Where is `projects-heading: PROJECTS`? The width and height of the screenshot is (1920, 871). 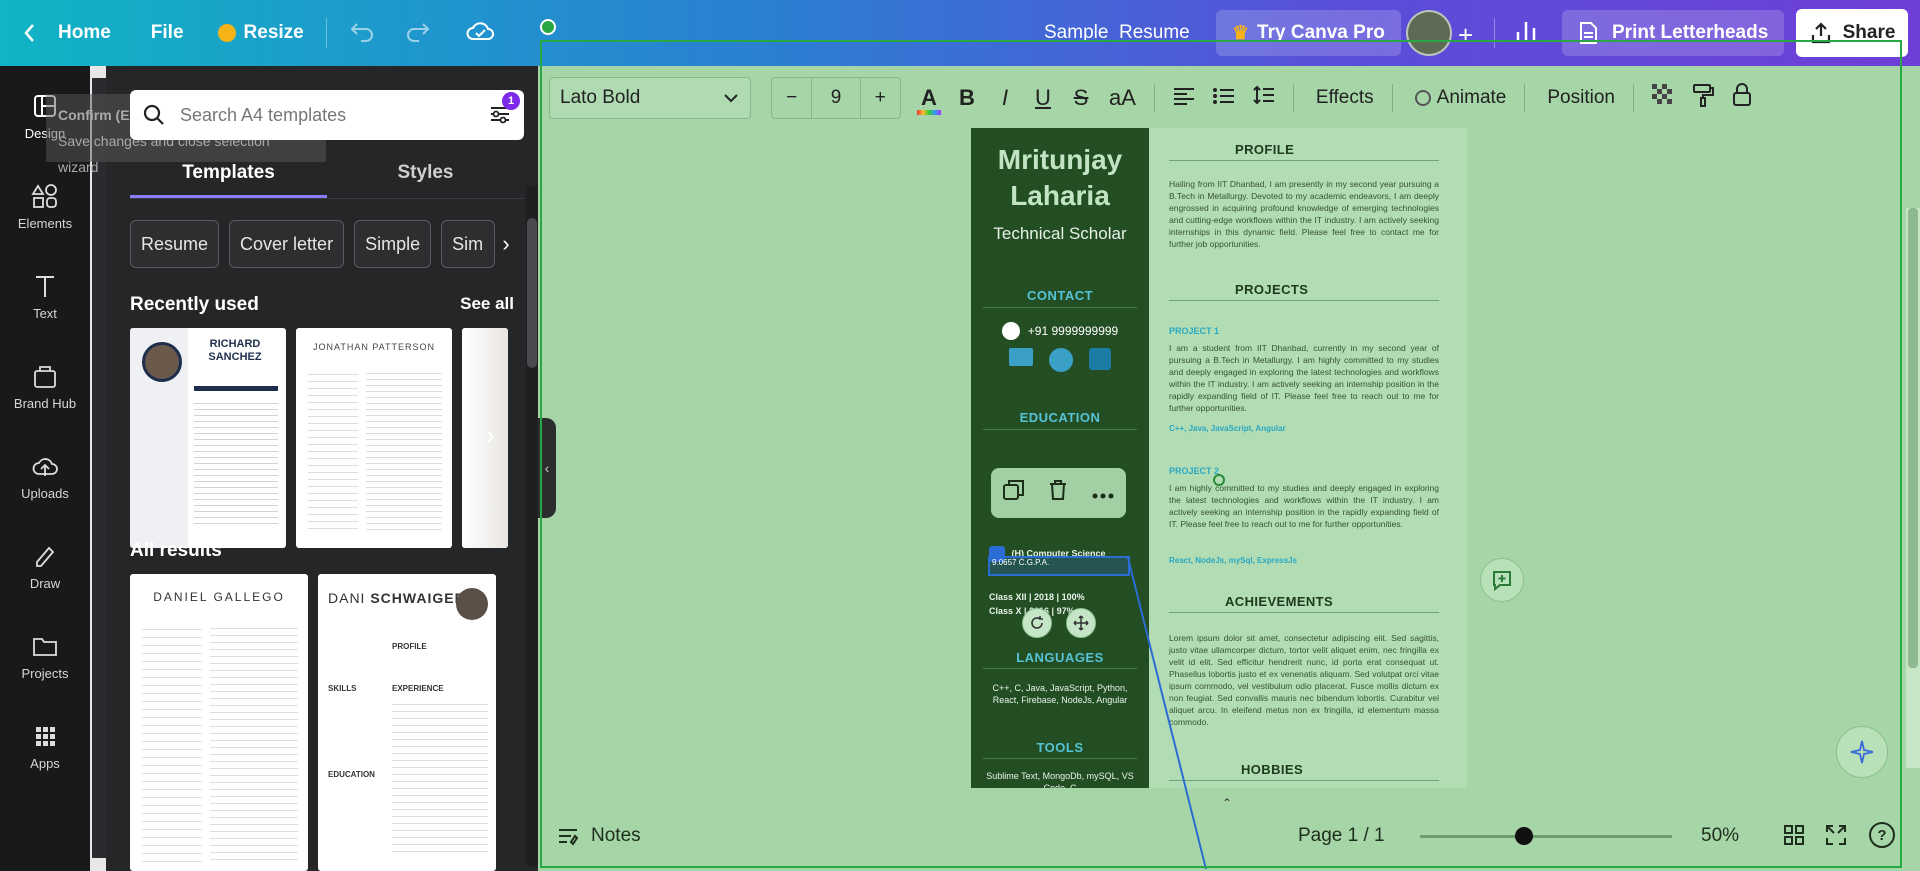
projects-heading: PROJECTS is located at coordinates (1271, 289).